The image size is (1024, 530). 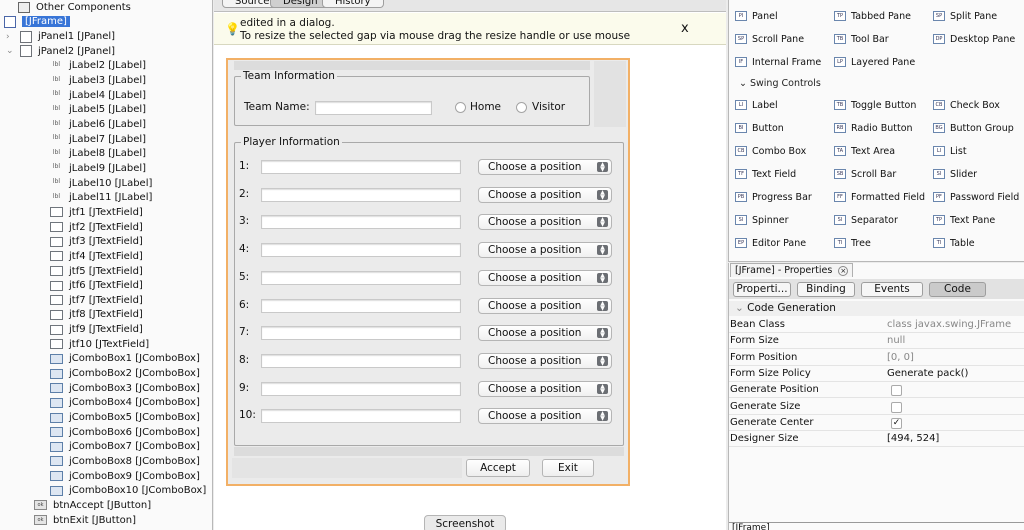 What do you see at coordinates (125, 476) in the screenshot?
I see `navigator-item: jComboBox9 [JComboBox]` at bounding box center [125, 476].